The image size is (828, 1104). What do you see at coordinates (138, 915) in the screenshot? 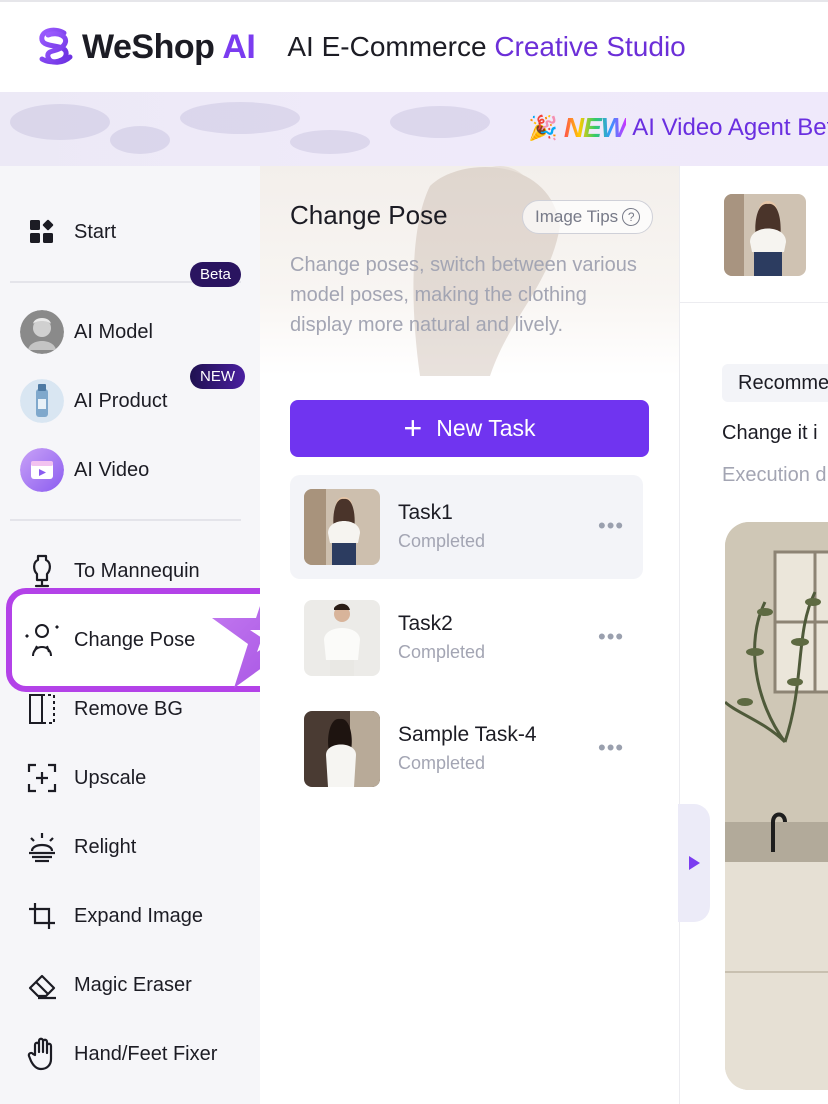
I see `sidebar-item-label: Expand Image` at bounding box center [138, 915].